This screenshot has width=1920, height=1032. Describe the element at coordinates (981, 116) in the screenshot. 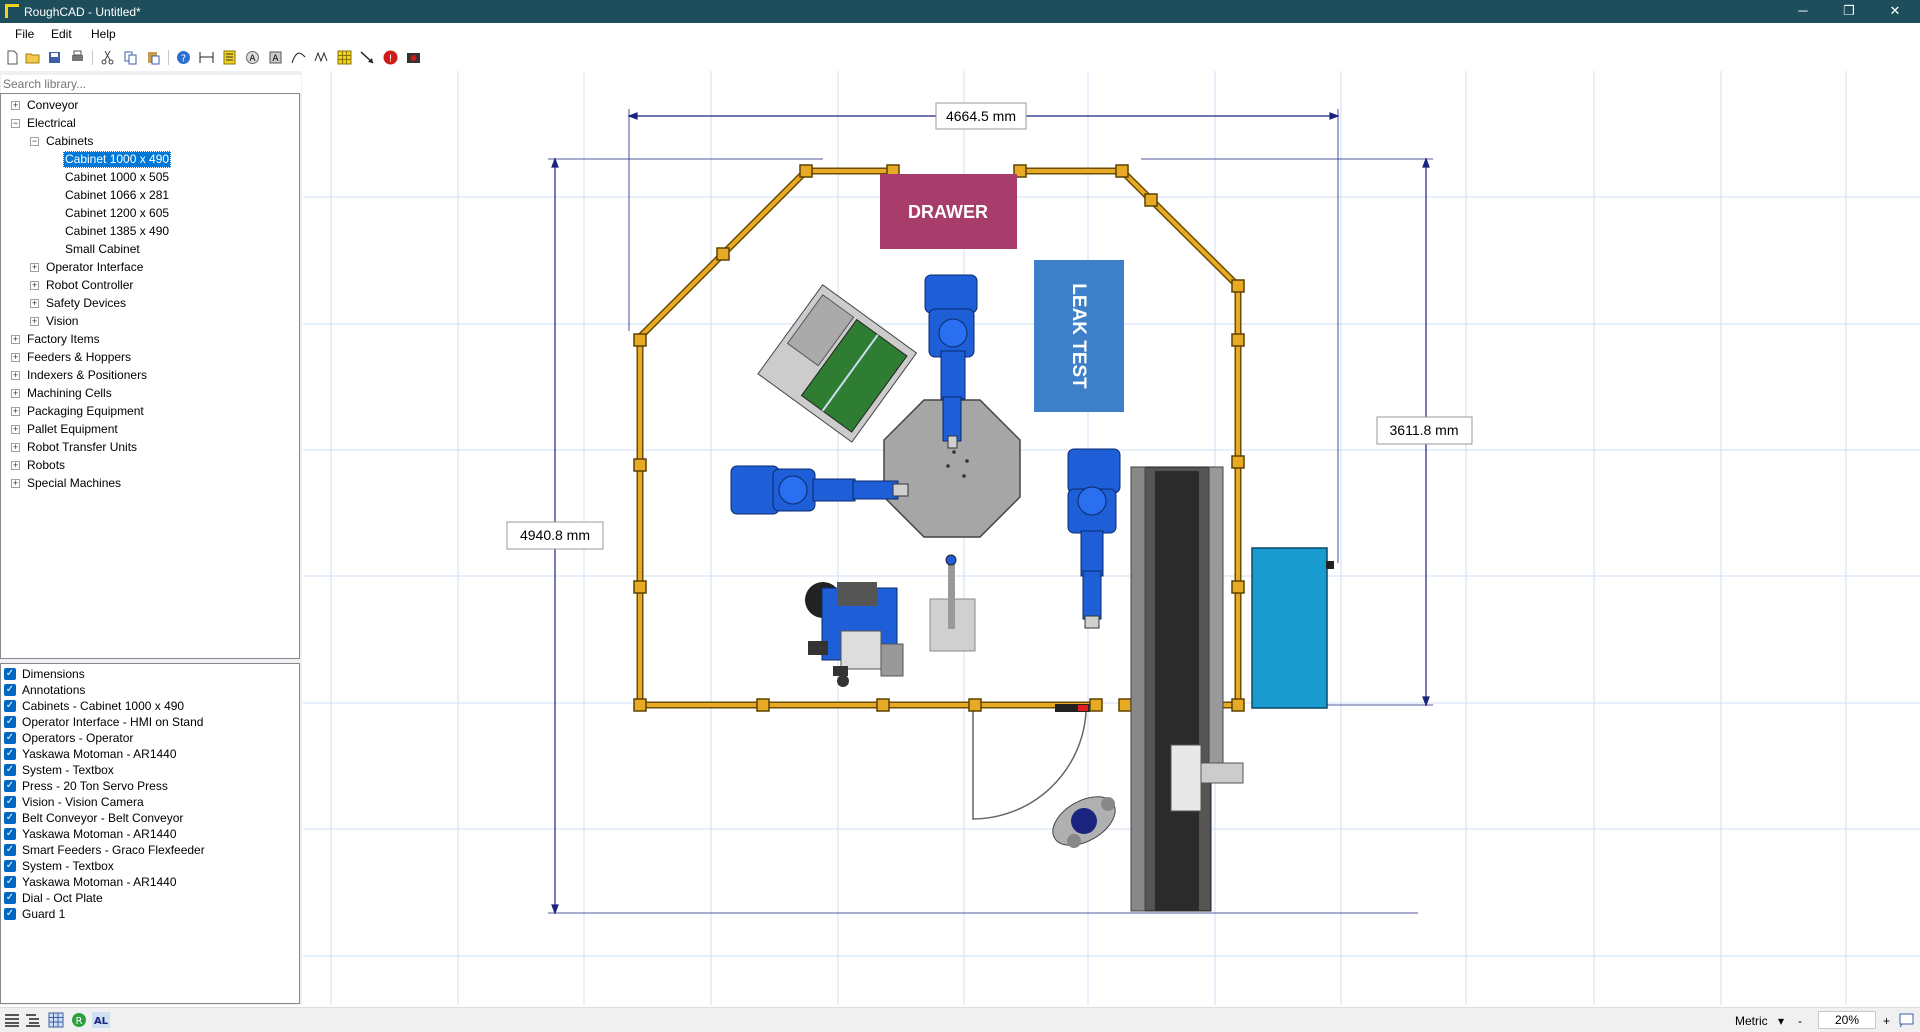

I see `dimension-label-width: 4664.5 mm` at that location.